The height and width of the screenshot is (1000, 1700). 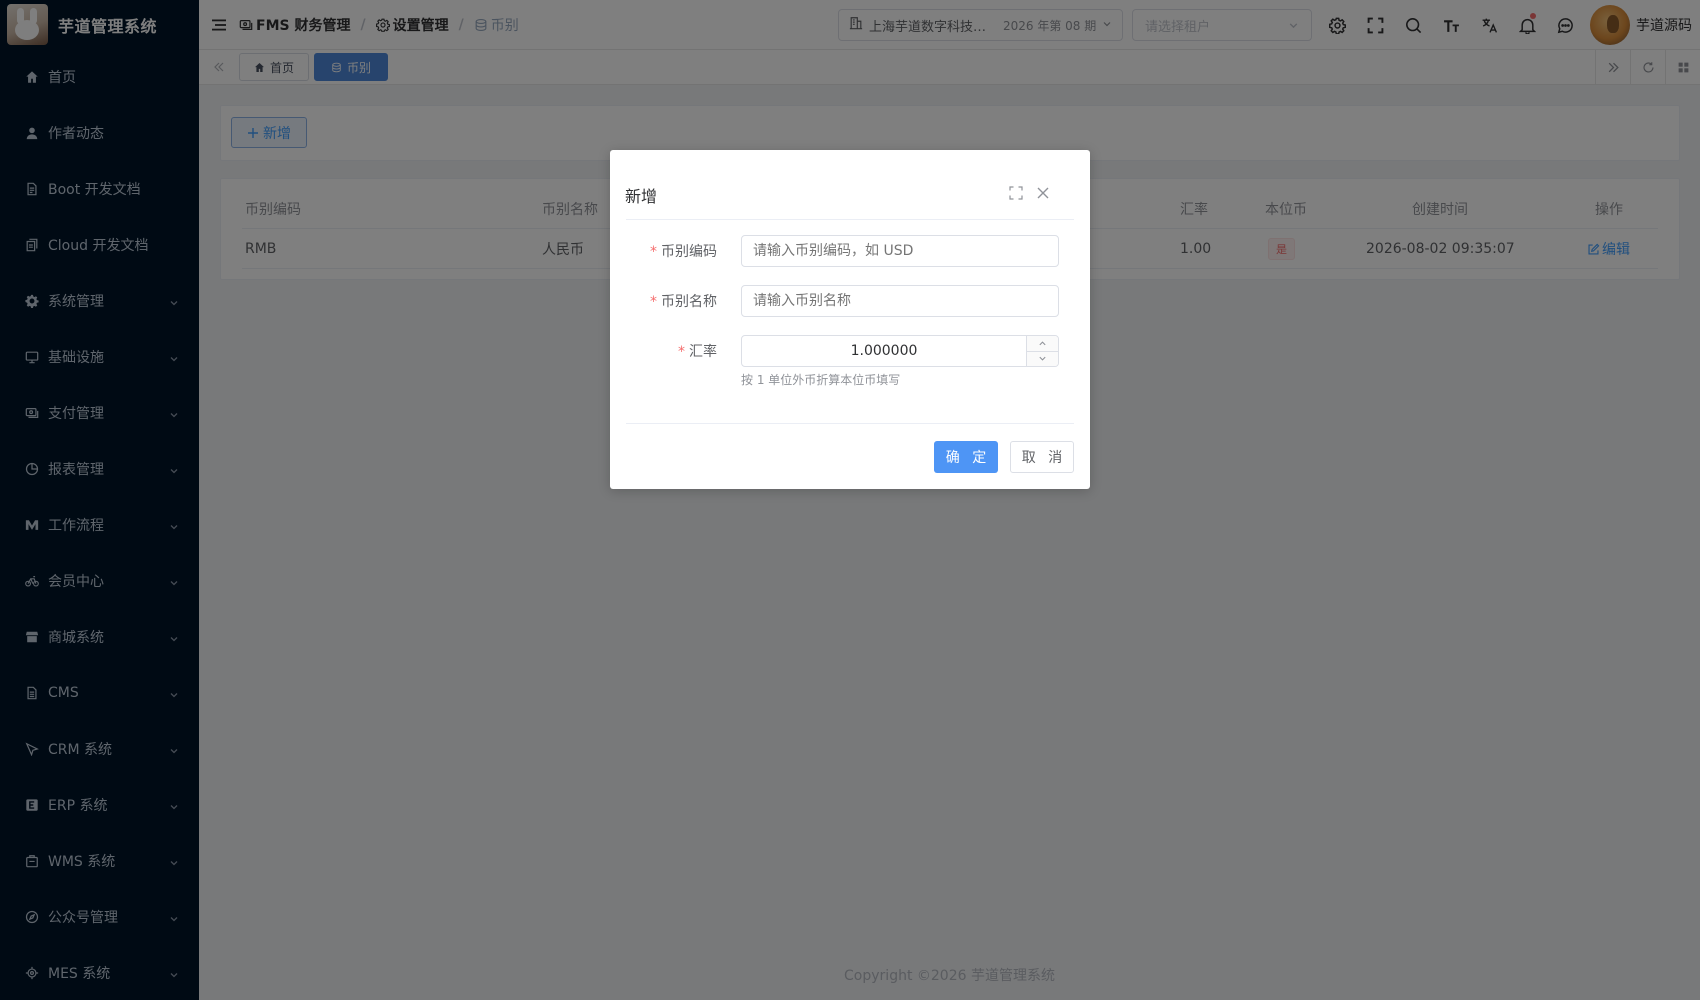 I want to click on form-row-code: * 币别编码, so click(x=850, y=251).